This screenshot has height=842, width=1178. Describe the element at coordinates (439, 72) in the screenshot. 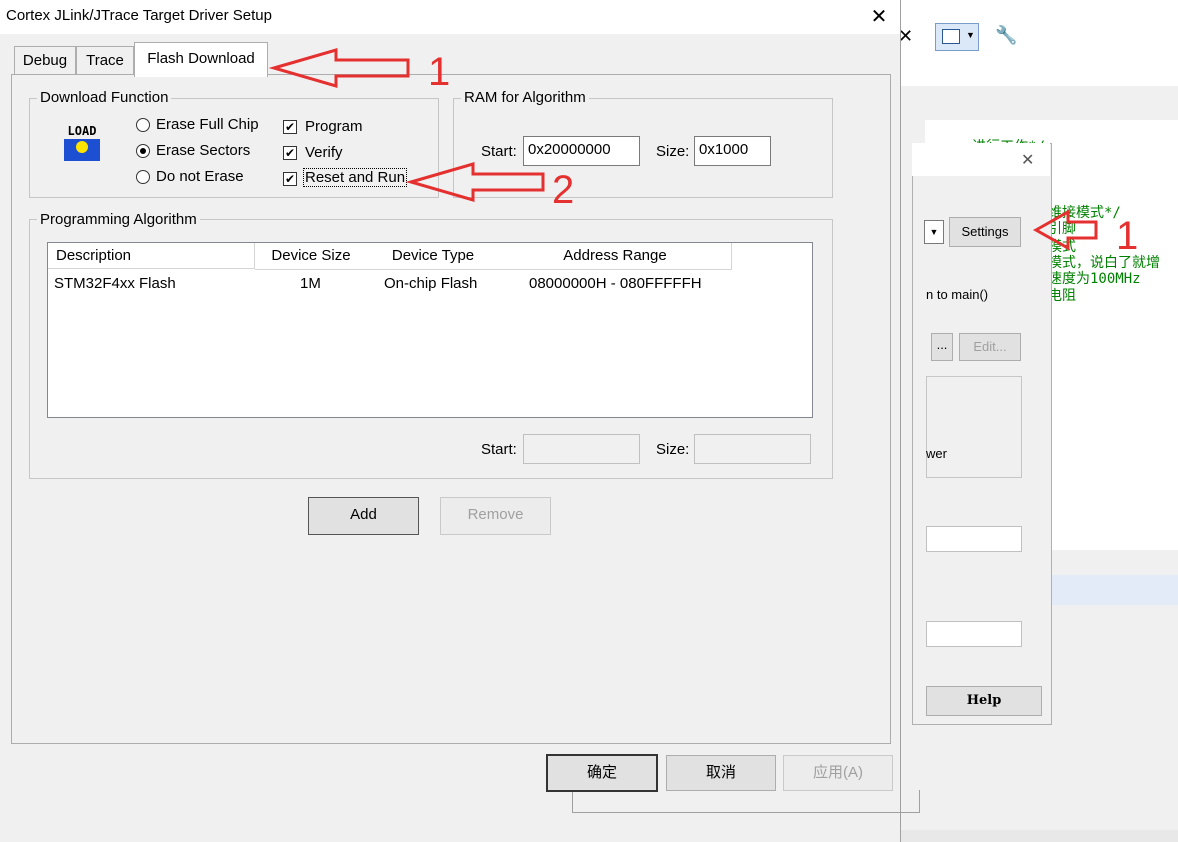

I see `annotation-number-1: 1` at that location.